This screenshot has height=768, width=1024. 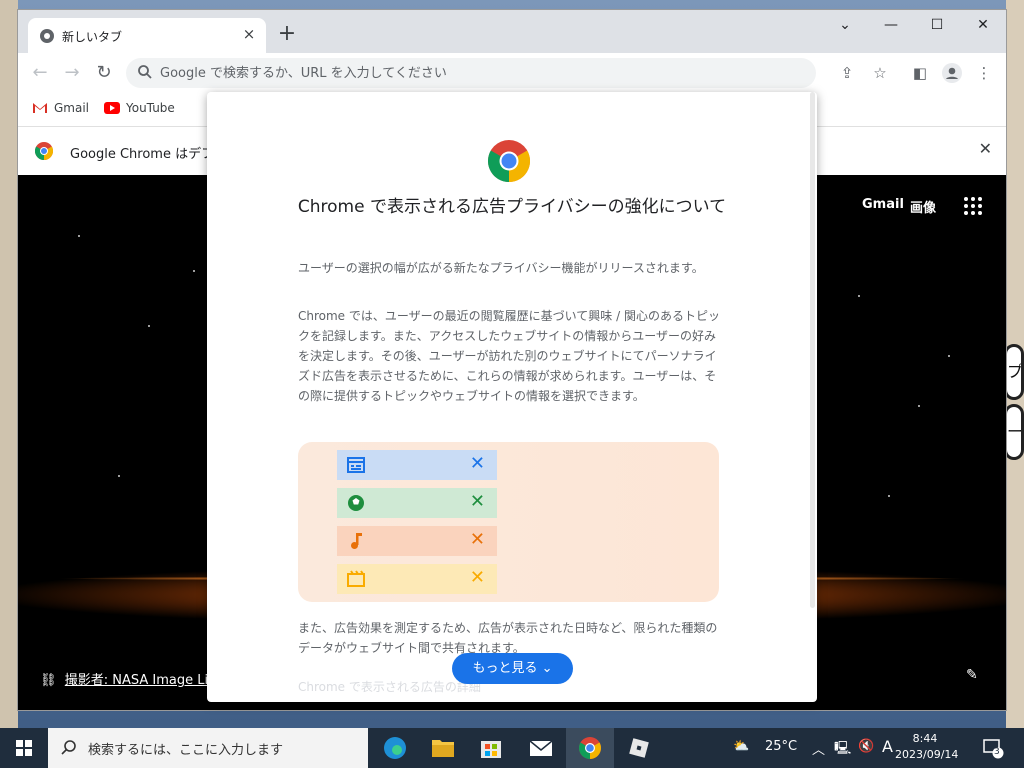 I want to click on topic-row-calendar: ✕, so click(x=417, y=465).